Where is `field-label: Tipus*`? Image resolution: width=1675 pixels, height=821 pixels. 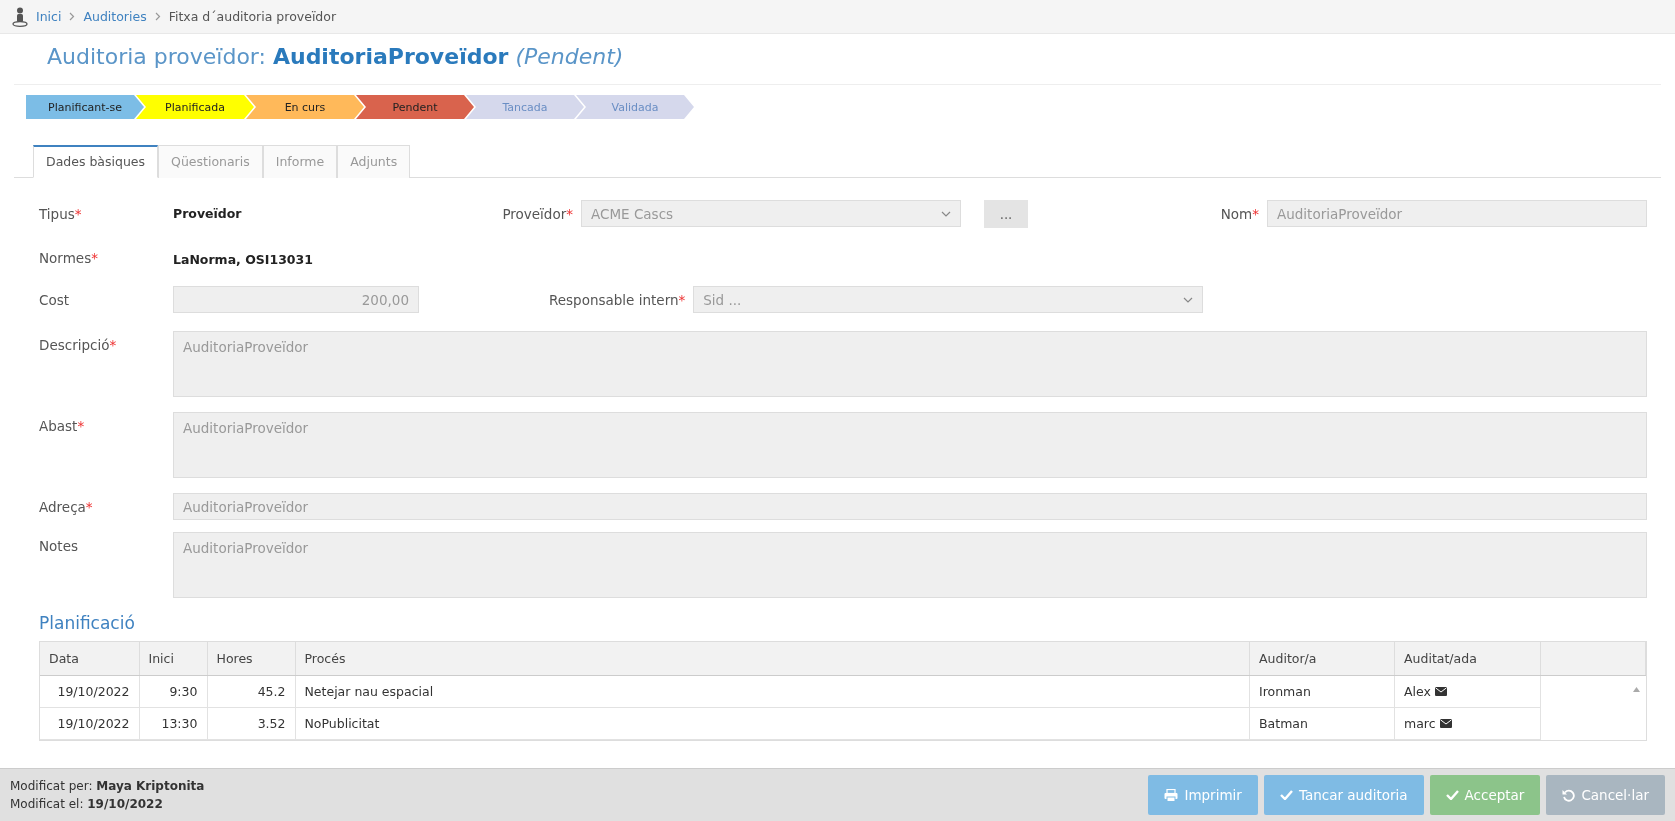
field-label: Tipus* is located at coordinates (61, 213).